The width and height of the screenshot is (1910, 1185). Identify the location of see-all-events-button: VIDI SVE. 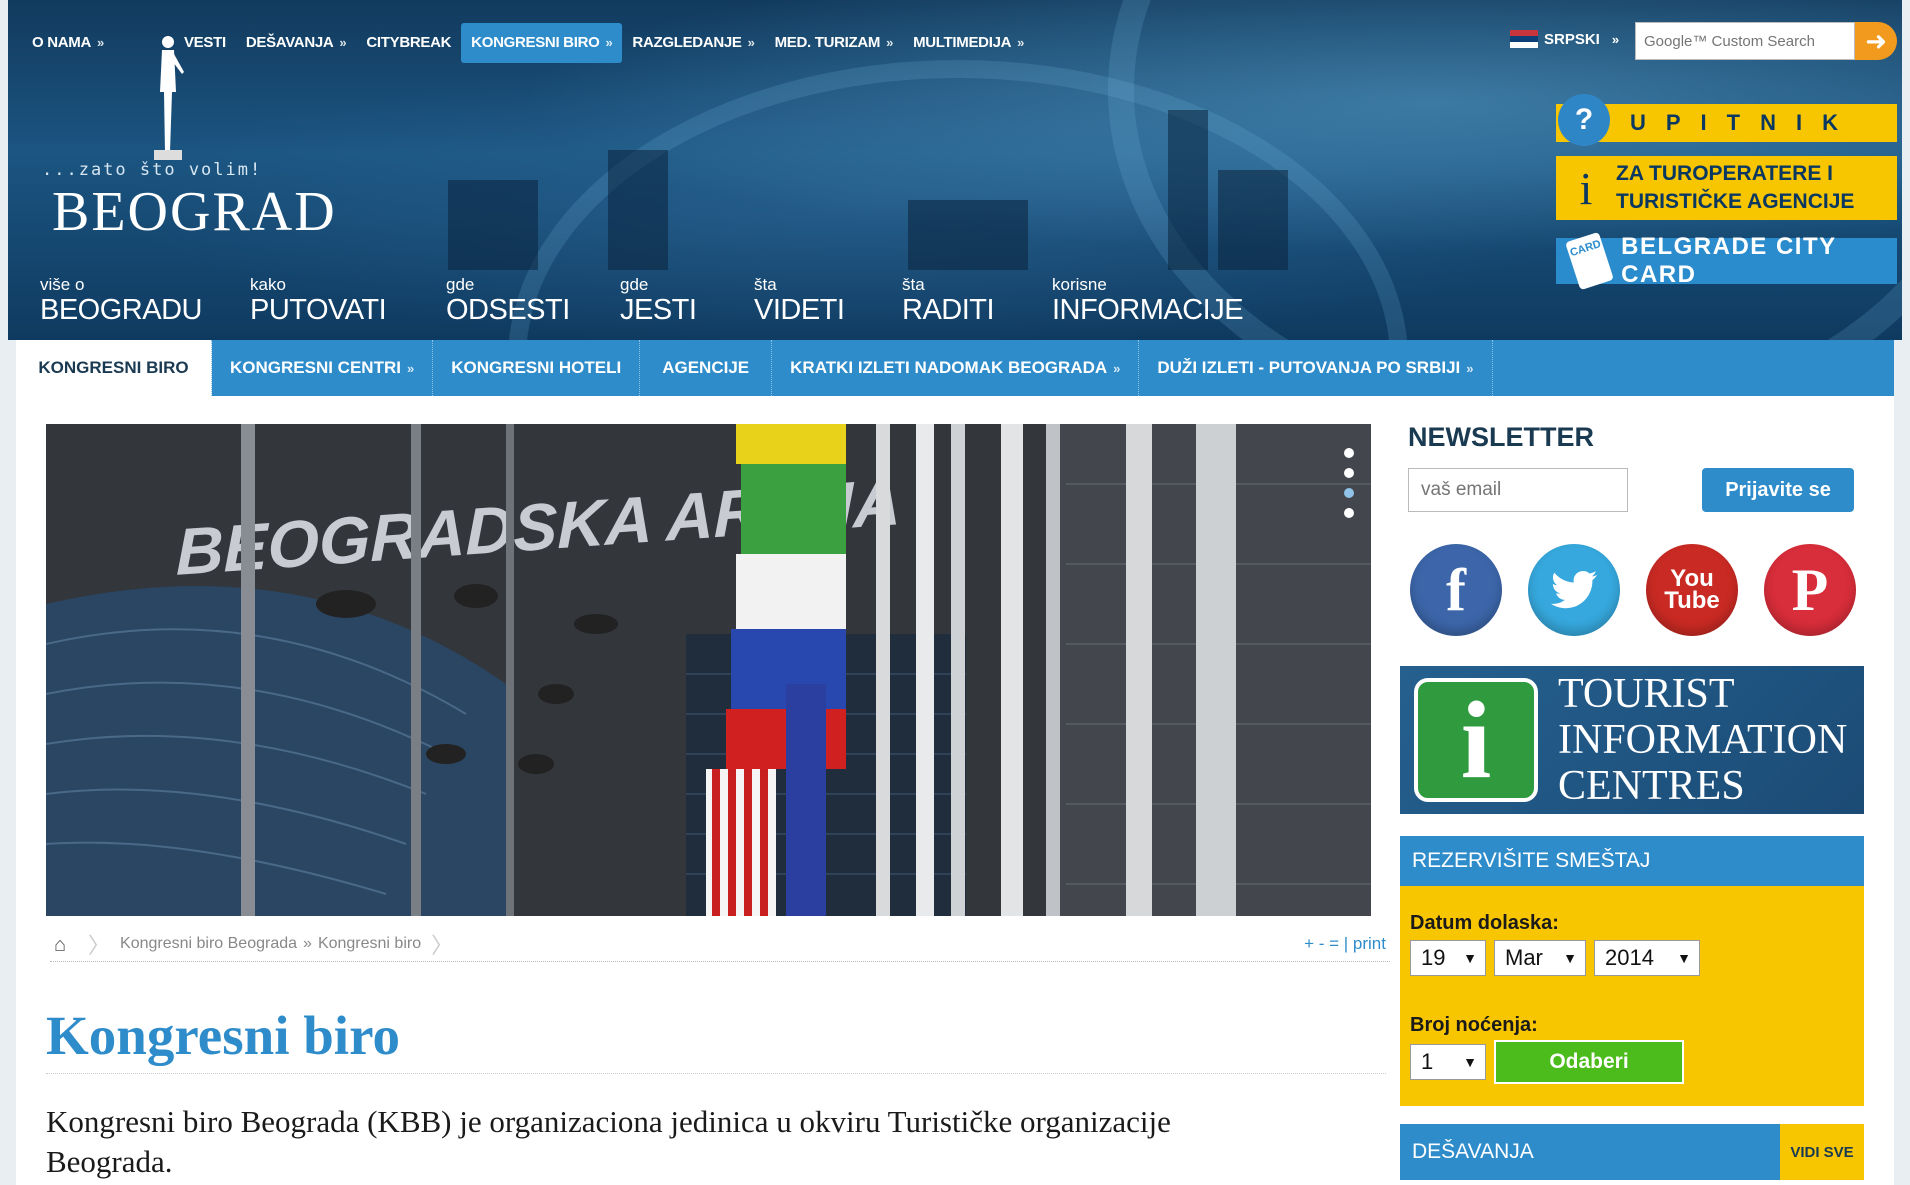
(1822, 1152).